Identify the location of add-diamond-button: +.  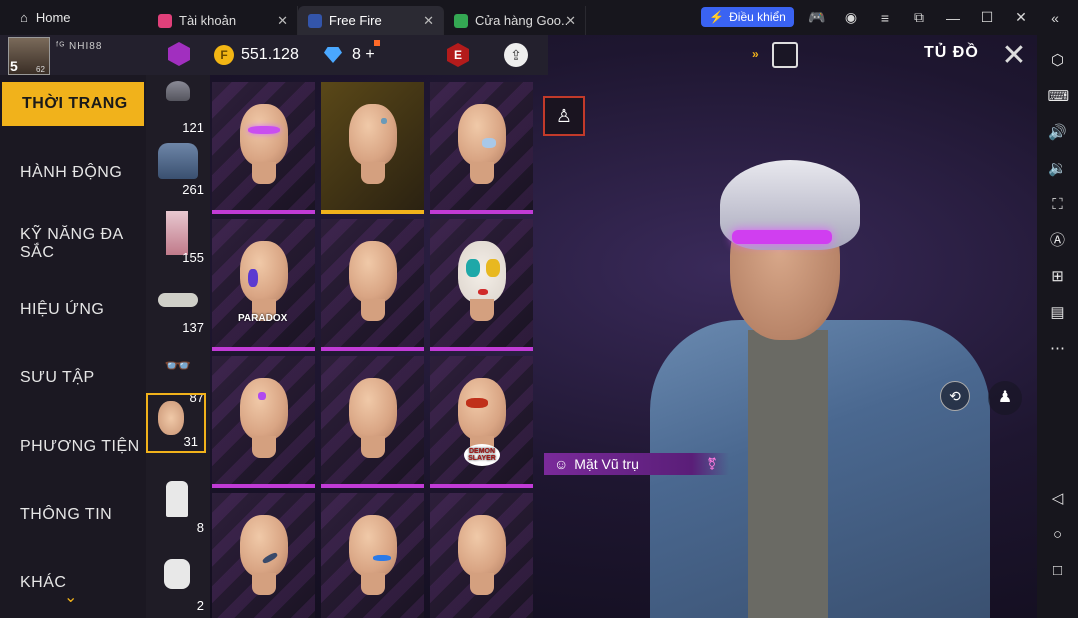
(369, 54).